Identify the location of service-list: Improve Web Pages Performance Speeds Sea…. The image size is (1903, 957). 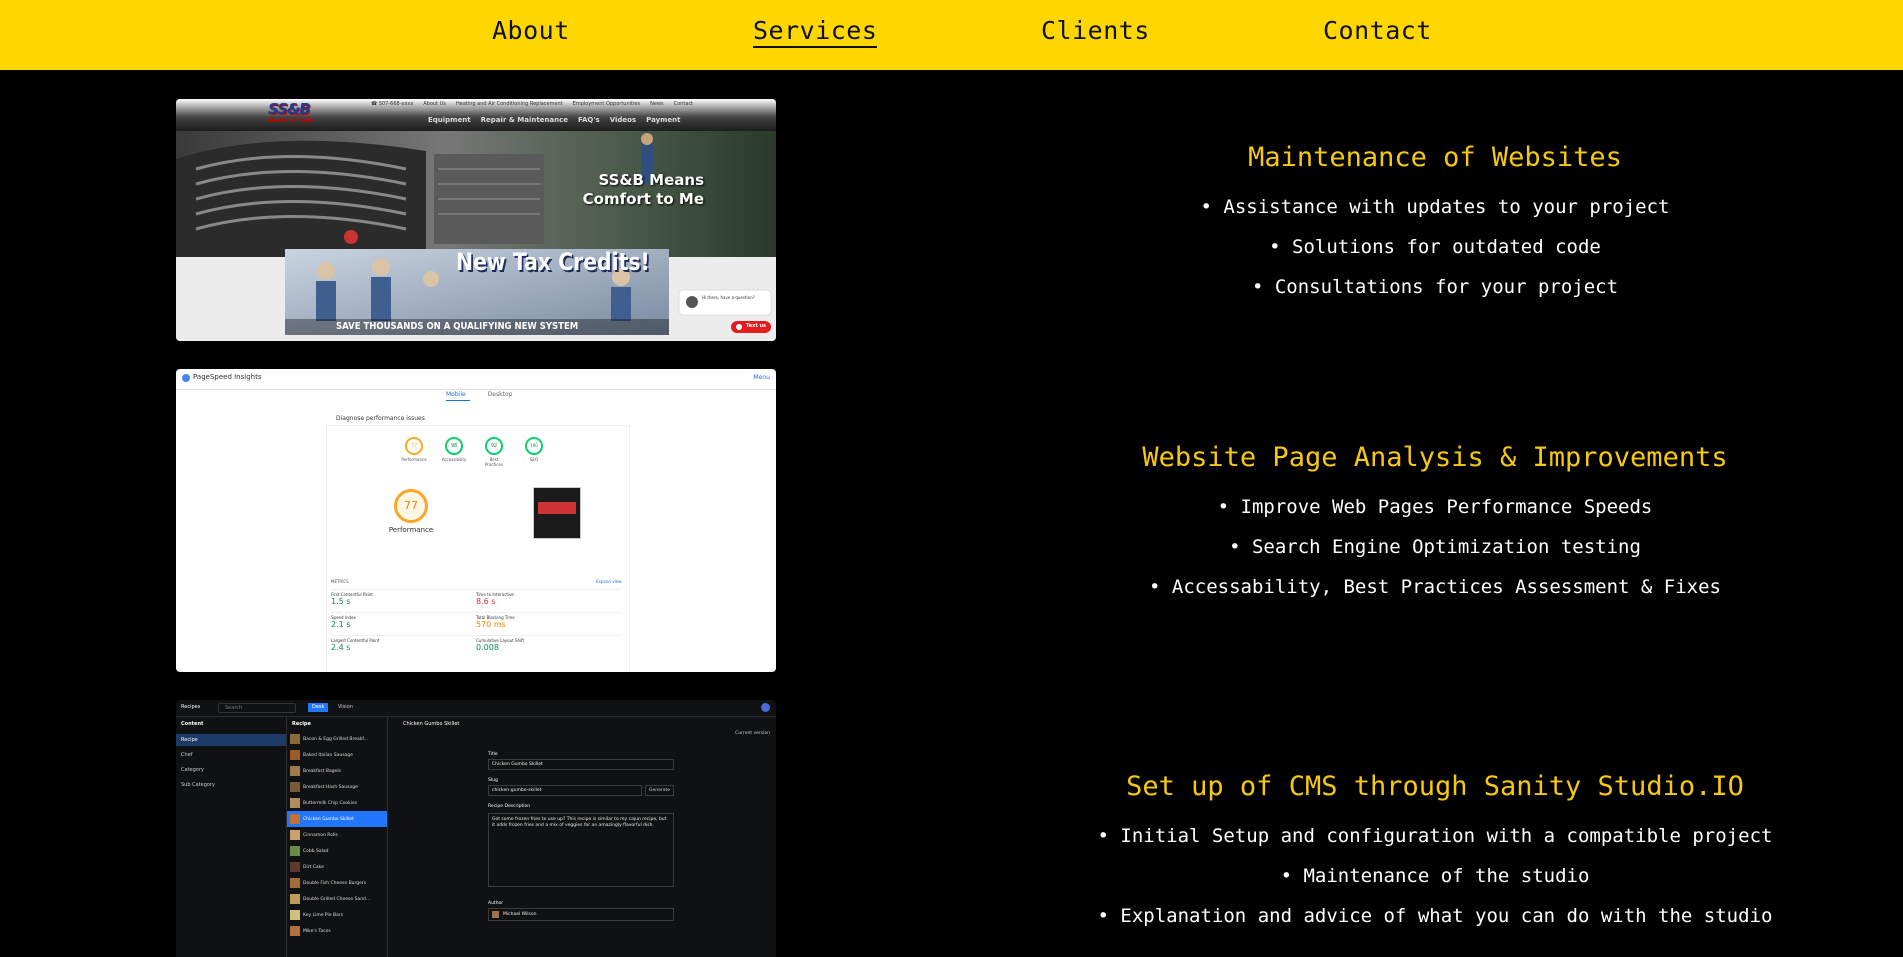
(1435, 547).